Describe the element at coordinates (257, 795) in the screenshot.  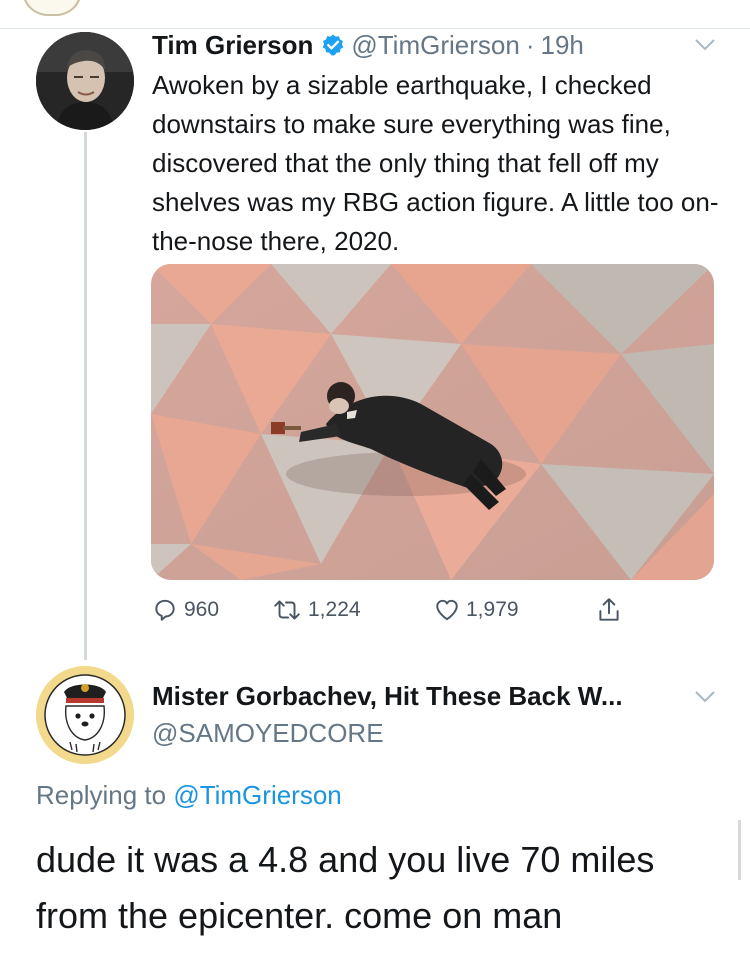
I see `replying-mention-link: @TimGrierson` at that location.